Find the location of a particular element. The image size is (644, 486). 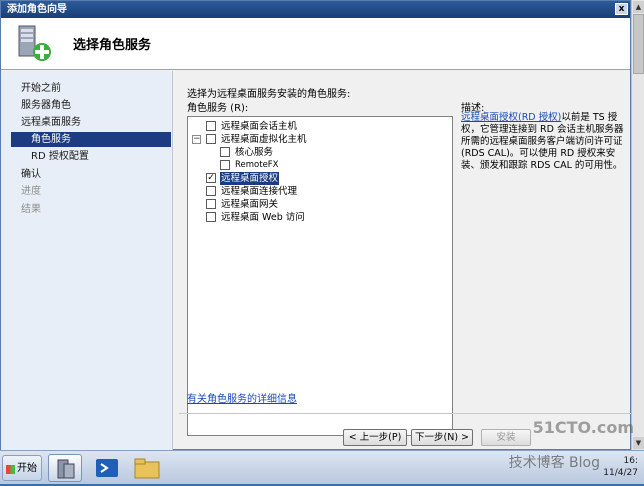

nav-item-results: 结果 is located at coordinates (31, 209).